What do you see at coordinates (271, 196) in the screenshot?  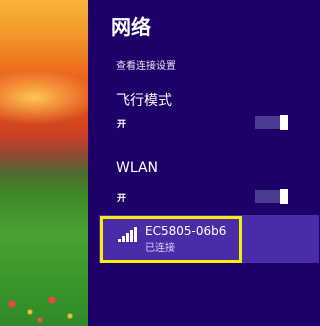 I see `wlan-toggle` at bounding box center [271, 196].